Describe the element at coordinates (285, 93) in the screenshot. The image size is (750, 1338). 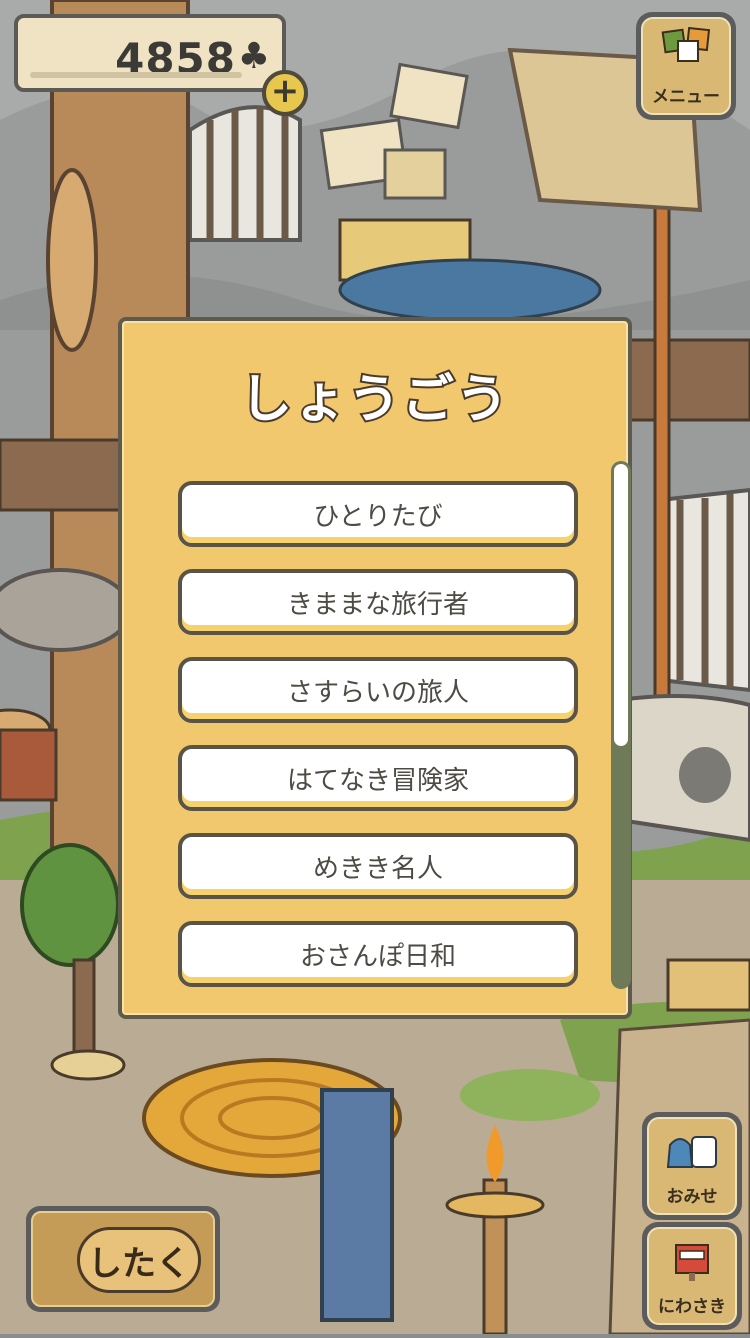
I see `add-clover-button: +` at that location.